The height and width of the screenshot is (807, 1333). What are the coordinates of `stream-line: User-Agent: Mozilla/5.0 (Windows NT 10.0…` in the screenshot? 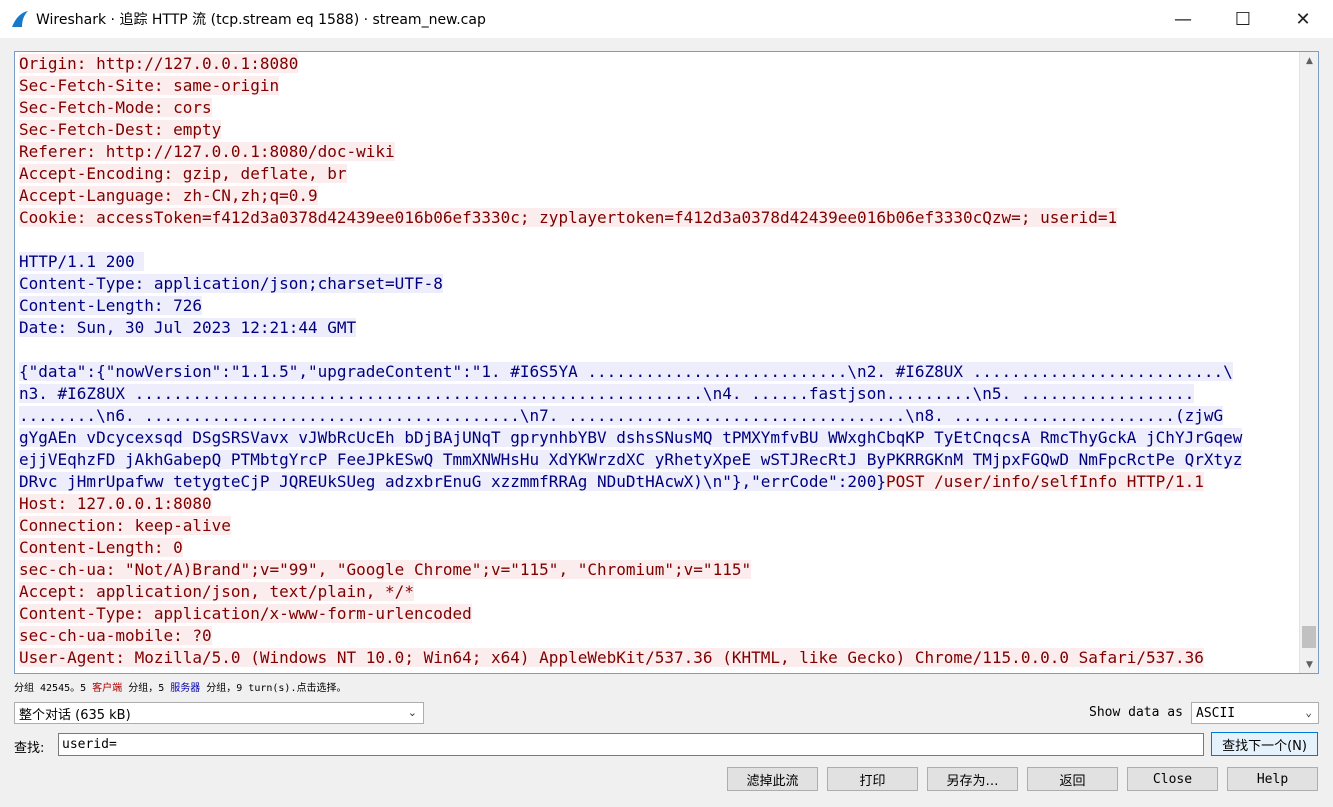 It's located at (659, 658).